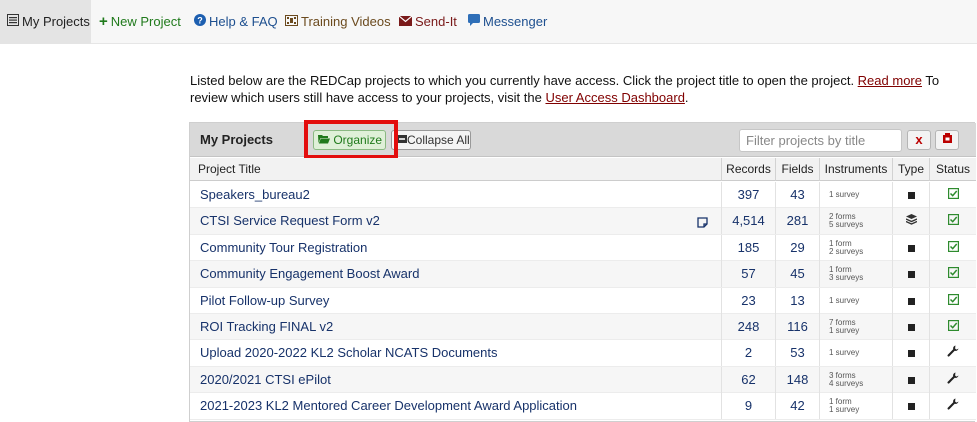 This screenshot has width=977, height=422. What do you see at coordinates (338, 22) in the screenshot?
I see `nav-training-videos: Training Videos` at bounding box center [338, 22].